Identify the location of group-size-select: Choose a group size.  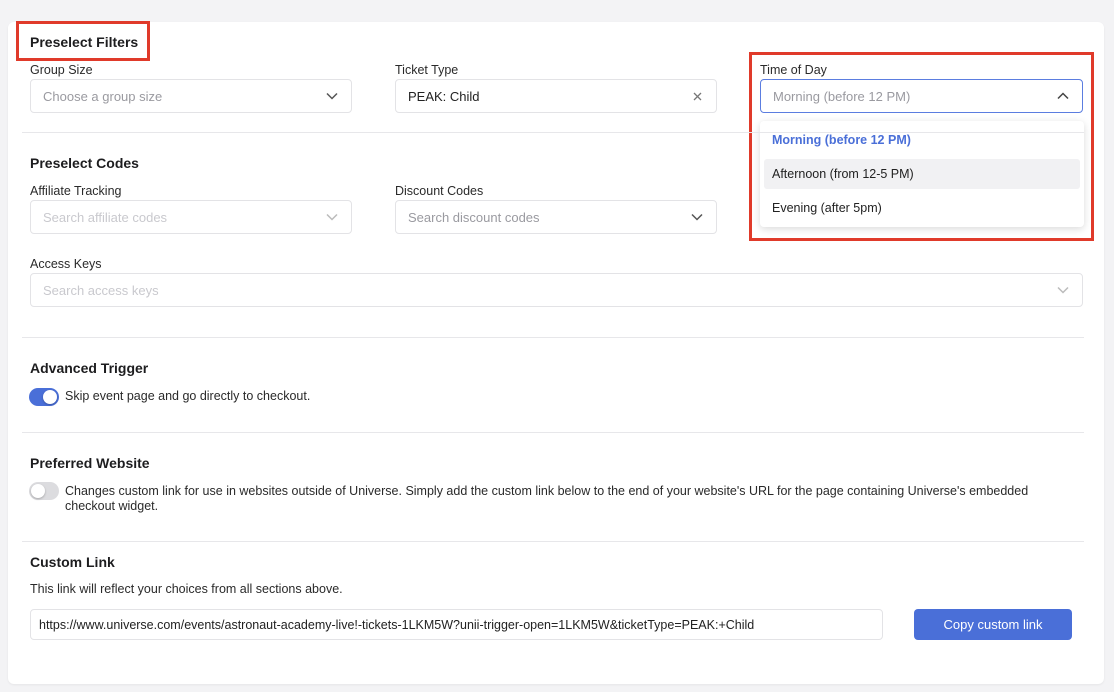
(191, 96).